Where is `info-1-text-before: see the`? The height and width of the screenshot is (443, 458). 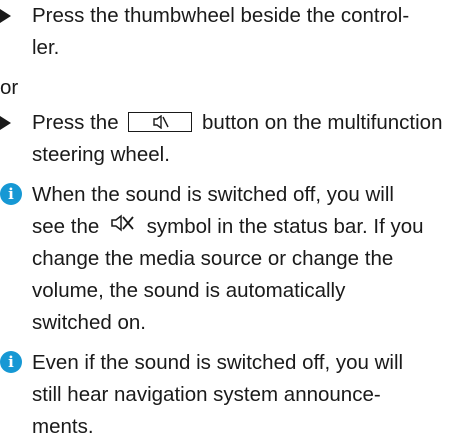
info-1-text-before: see the is located at coordinates (66, 226).